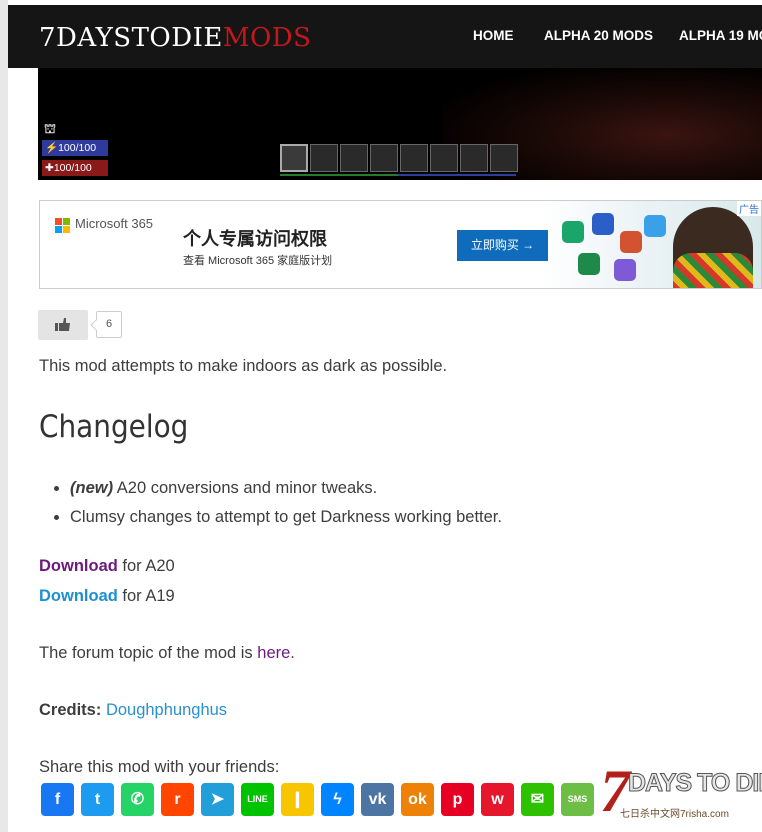 This screenshot has height=832, width=762. Describe the element at coordinates (377, 799) in the screenshot. I see `vk-share-icon: vk` at that location.